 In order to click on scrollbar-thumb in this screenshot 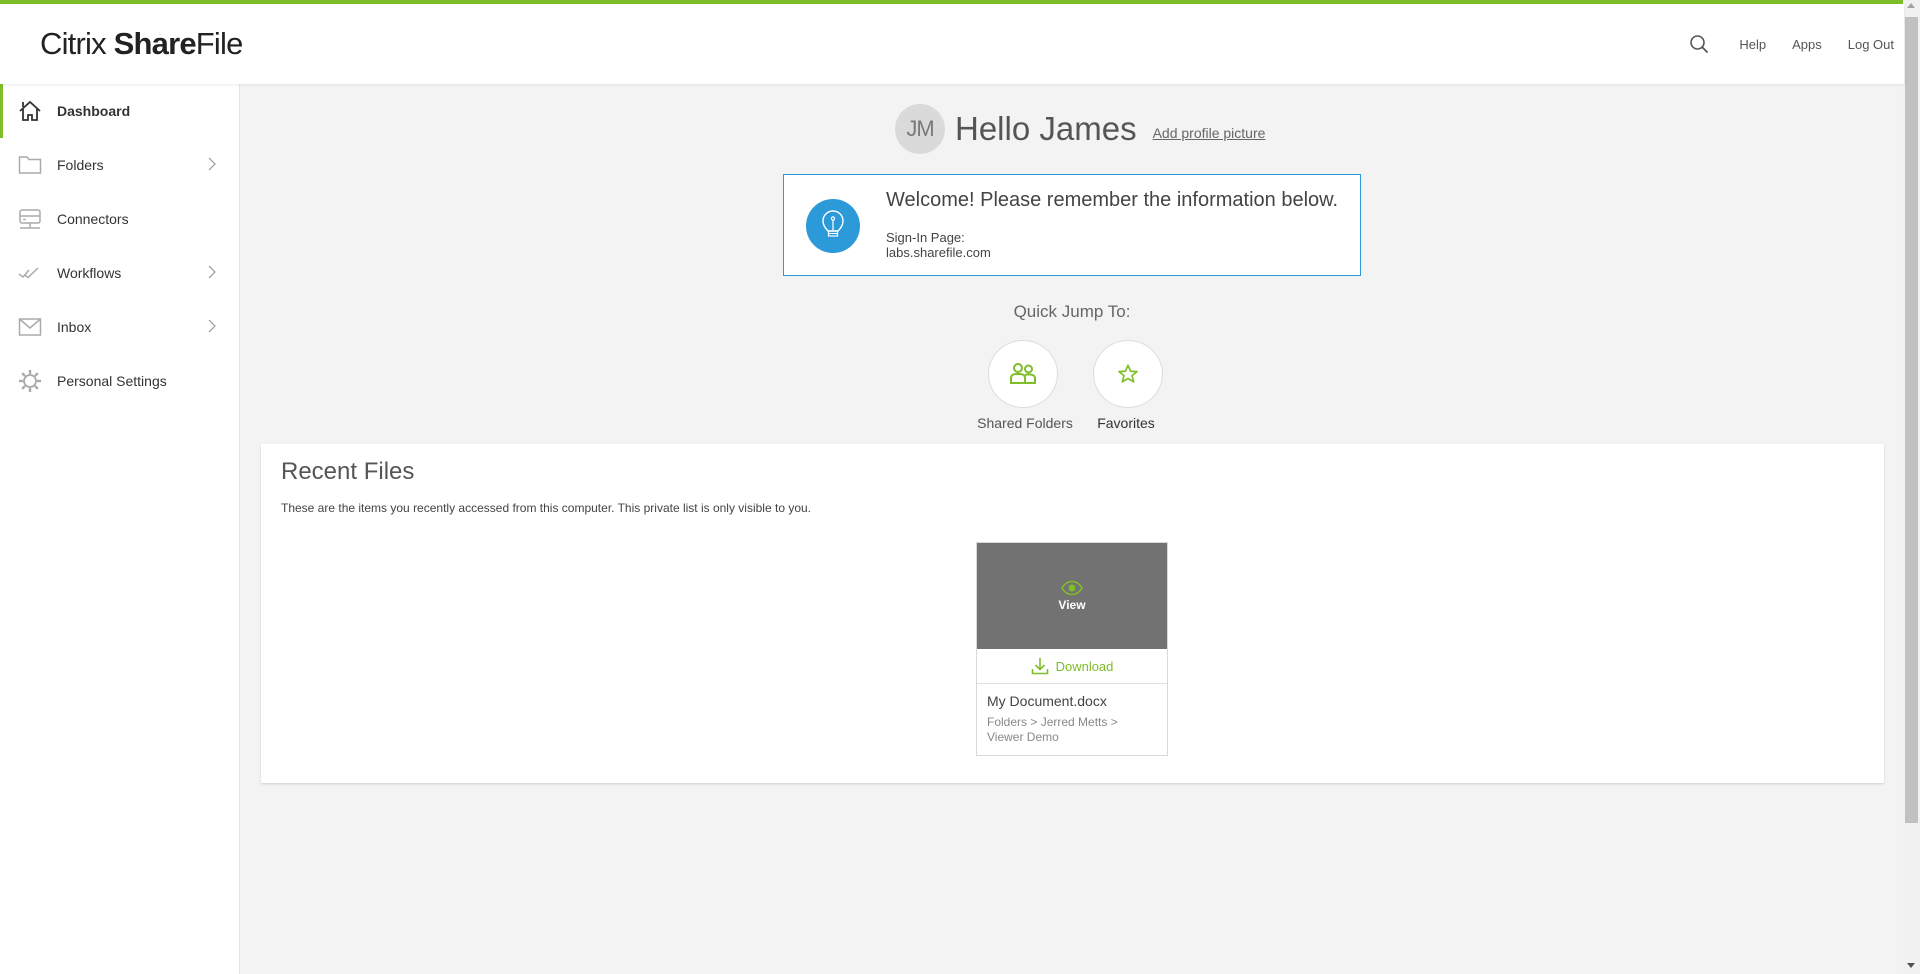, I will do `click(1911, 420)`.